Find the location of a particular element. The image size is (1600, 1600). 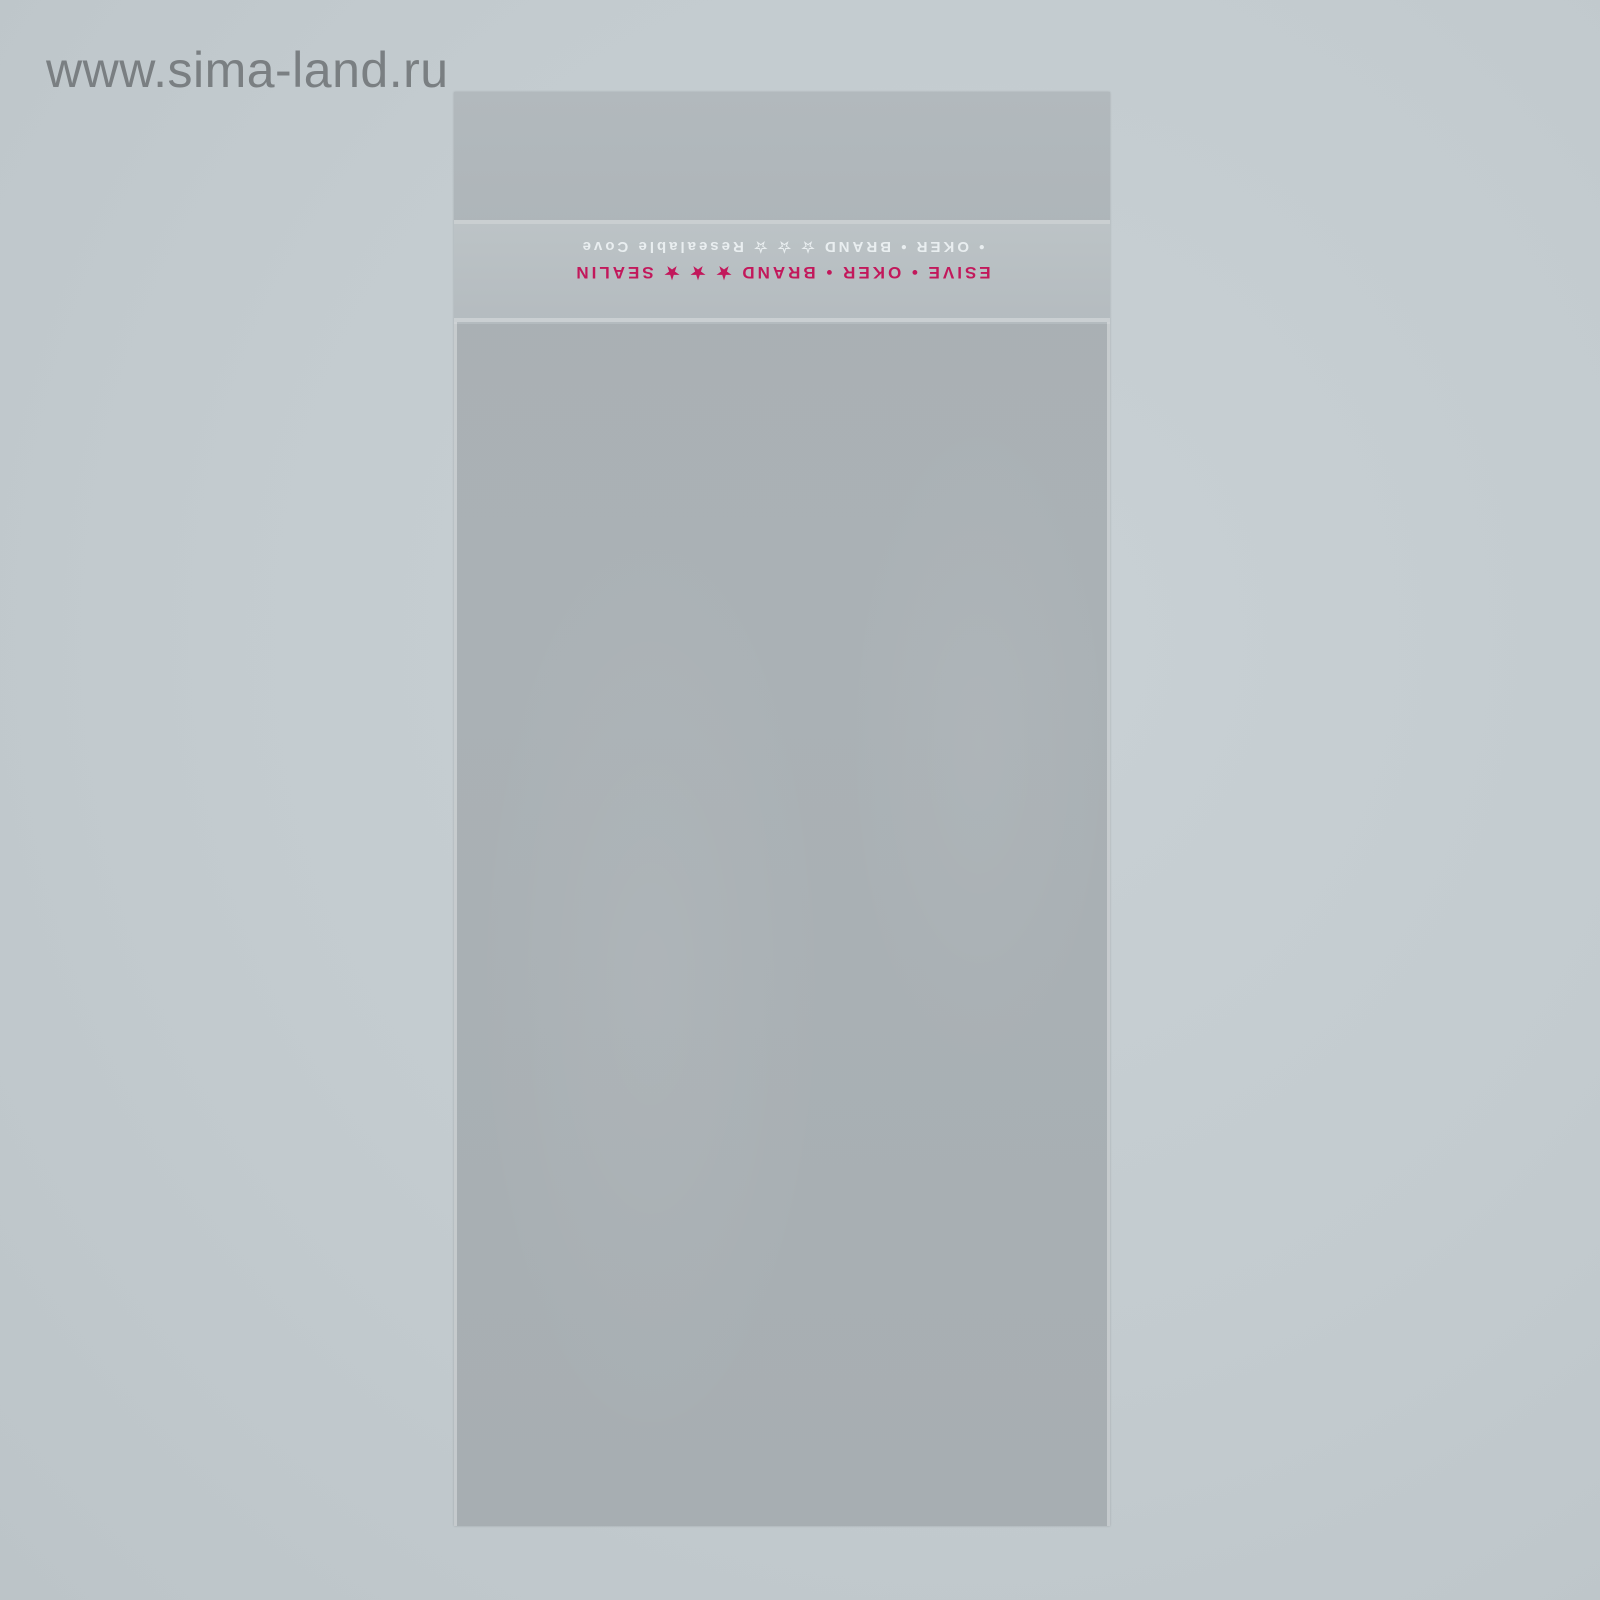

right-seam is located at coordinates (1108, 924).